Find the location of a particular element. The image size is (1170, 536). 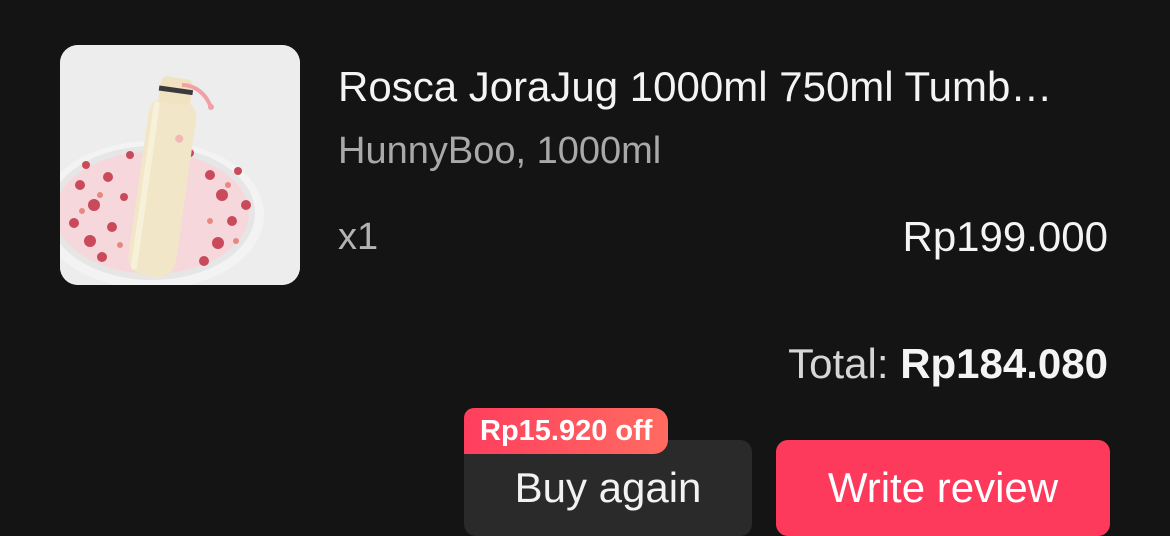

product-variant: HunnyBoo, 1000ml is located at coordinates (500, 151).